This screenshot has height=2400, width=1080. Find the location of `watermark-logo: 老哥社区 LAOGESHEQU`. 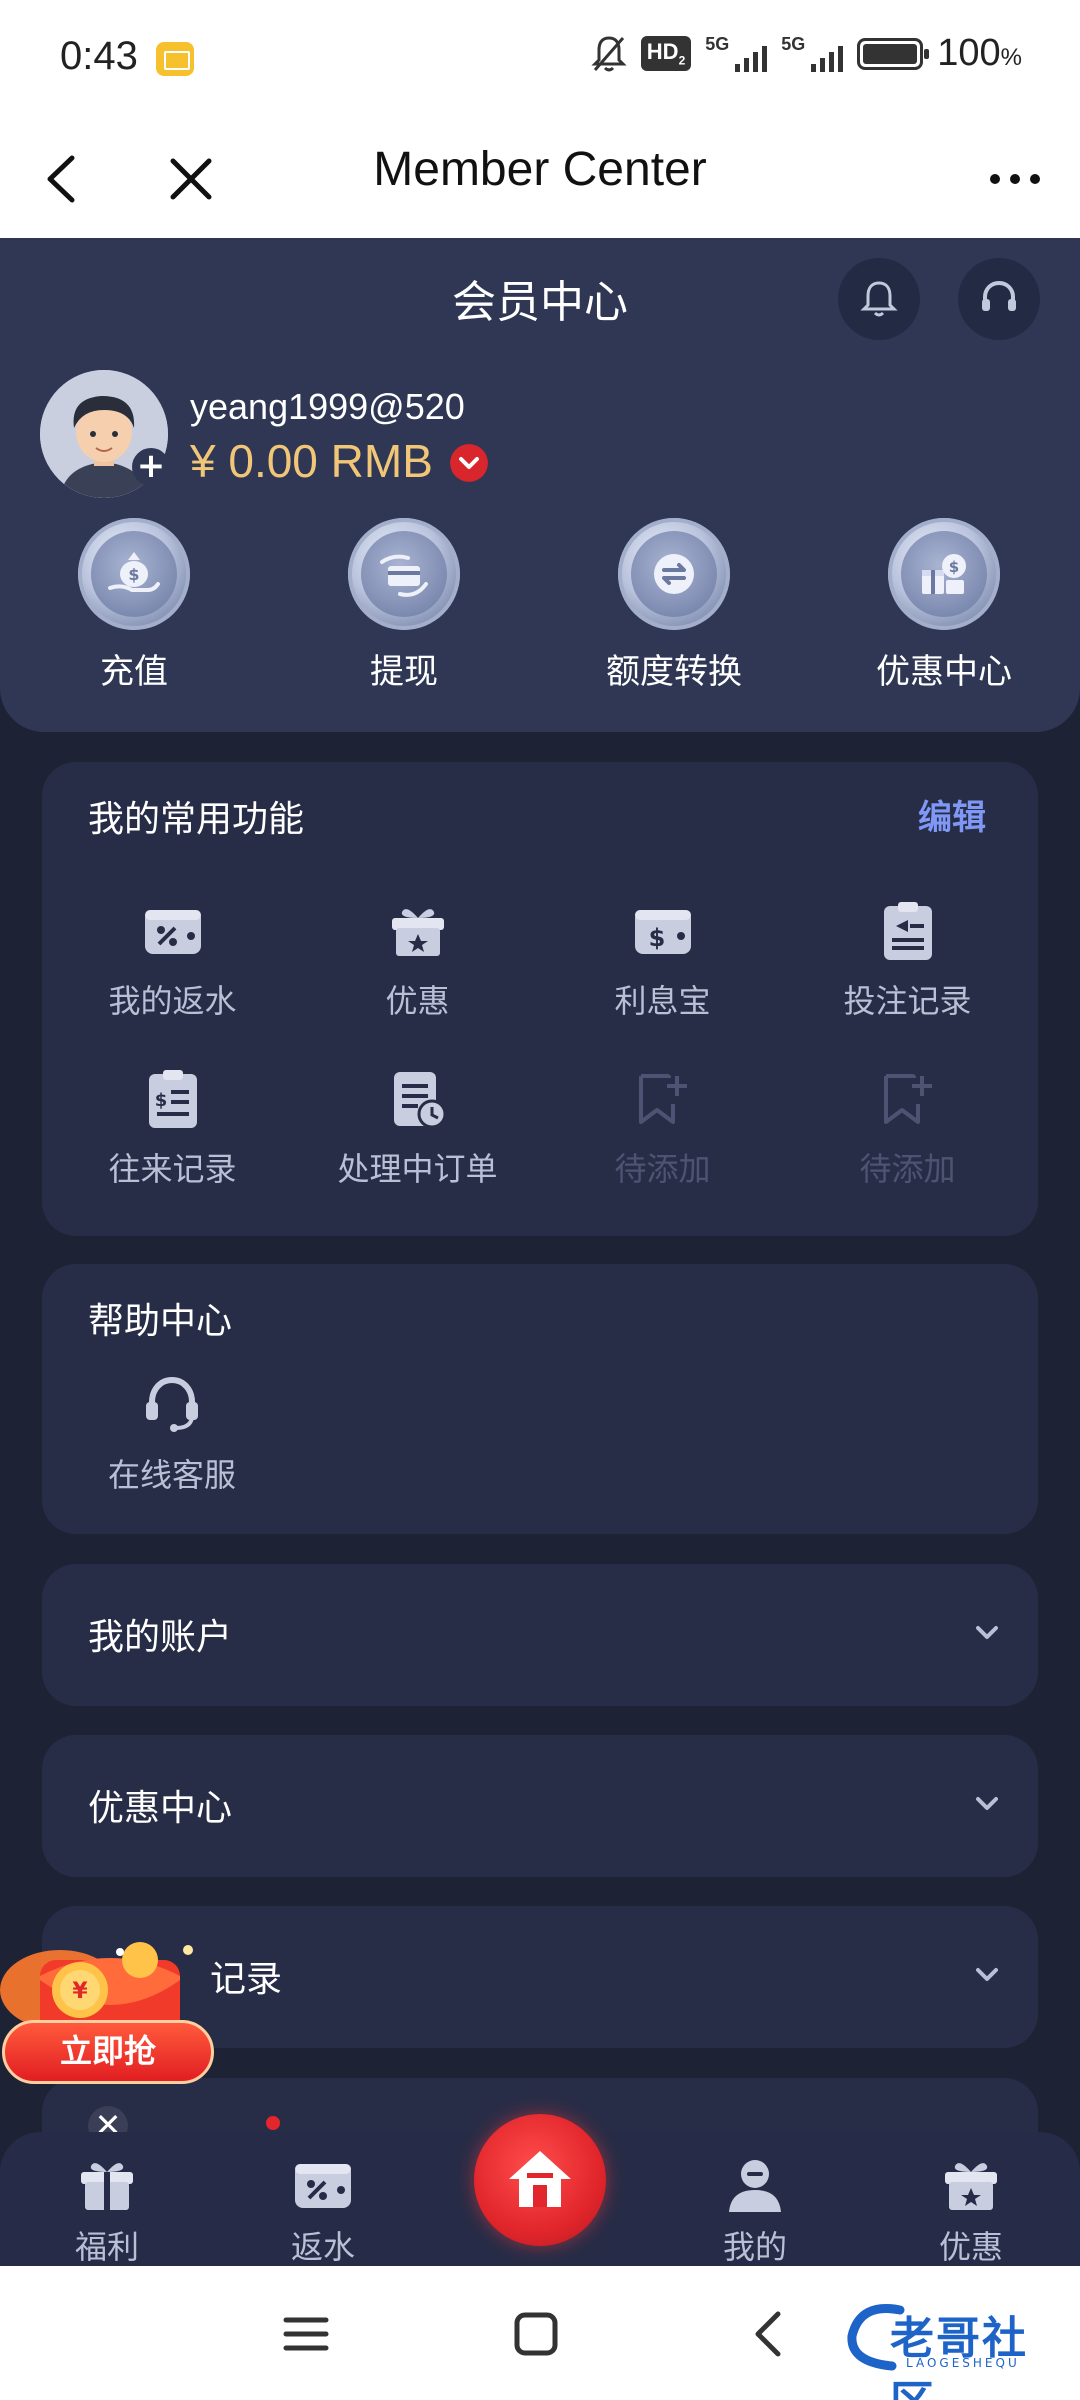

watermark-logo: 老哥社区 LAOGESHEQU is located at coordinates (955, 2348).